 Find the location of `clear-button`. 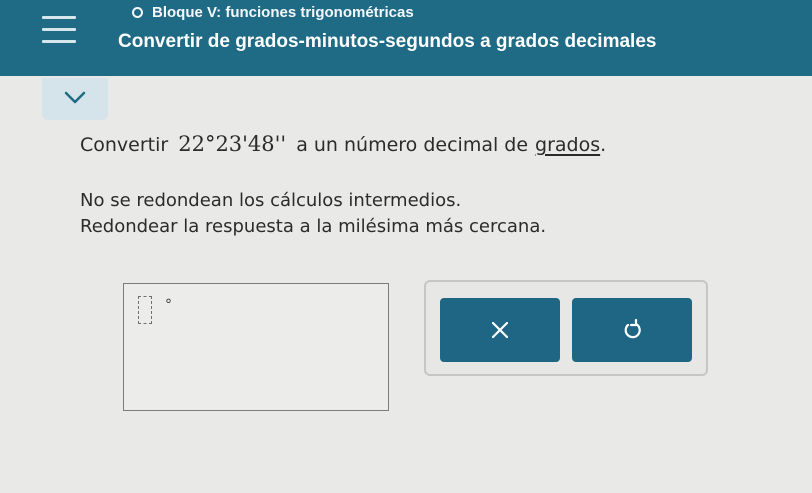

clear-button is located at coordinates (500, 330).